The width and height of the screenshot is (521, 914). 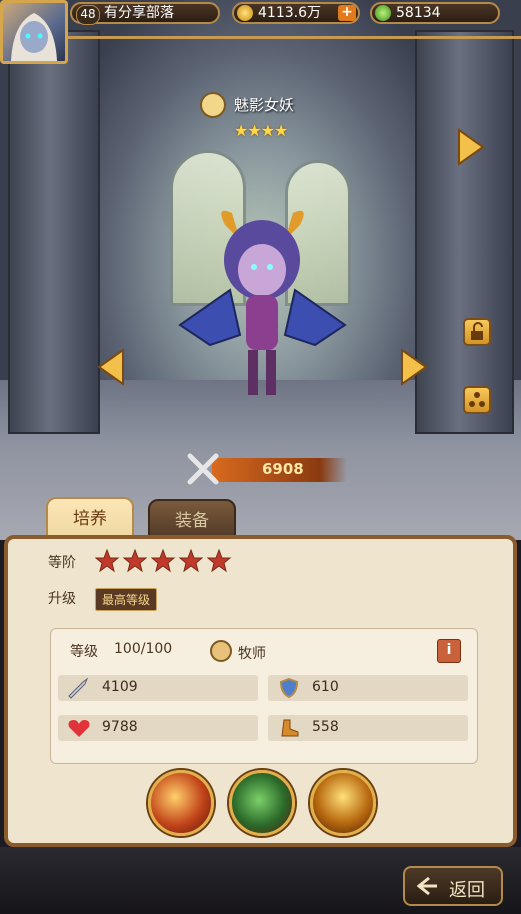 I want to click on crossed-swords-icon, so click(x=203, y=469).